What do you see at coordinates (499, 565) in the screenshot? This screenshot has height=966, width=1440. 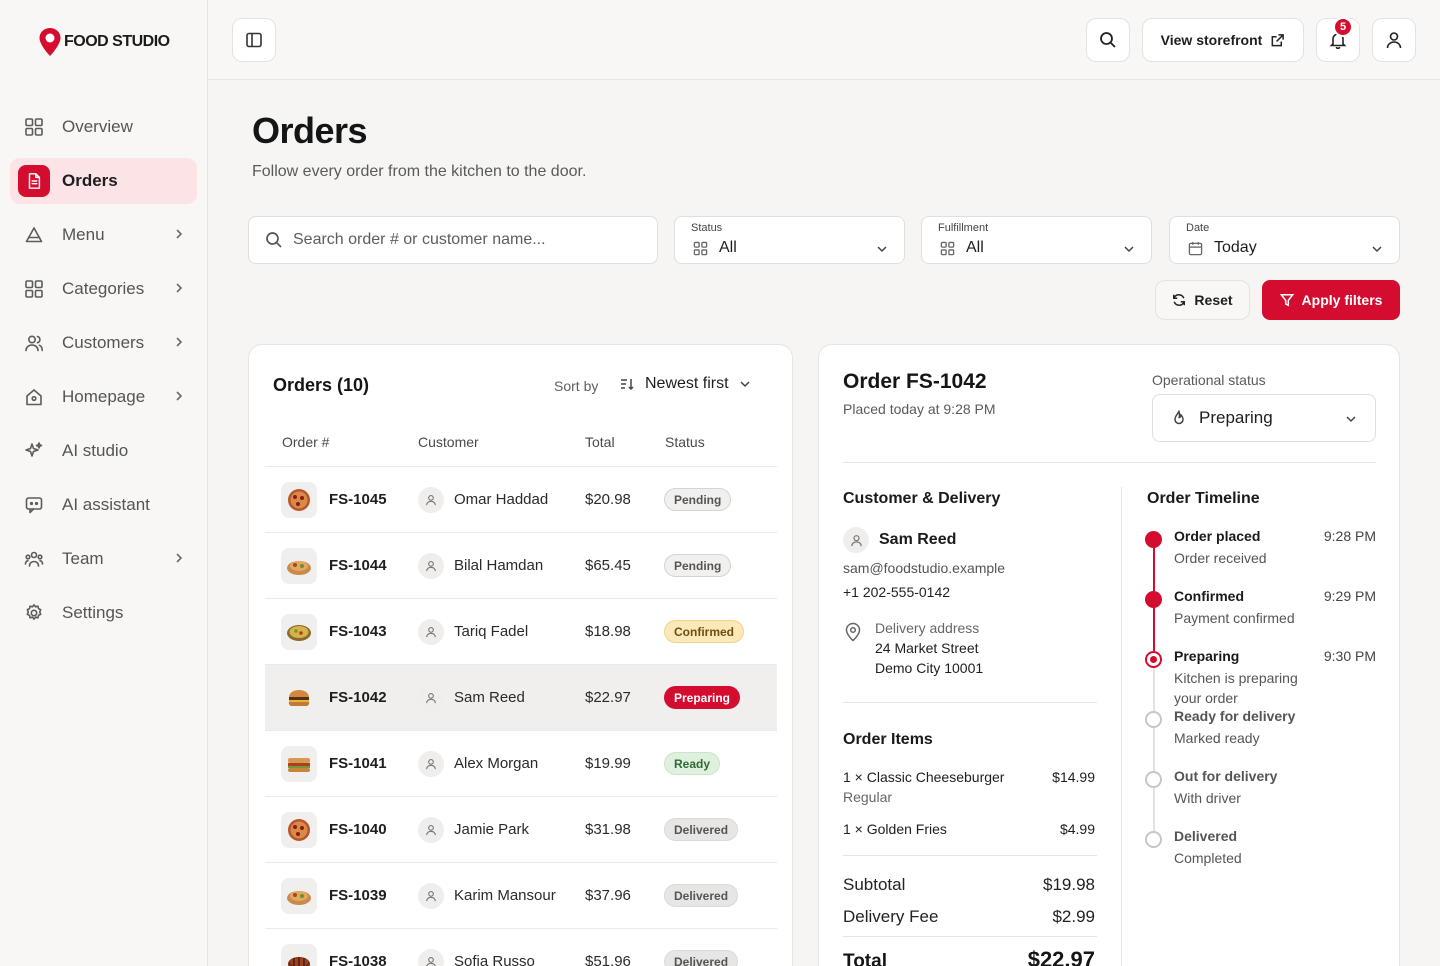 I see `customer-name: Bilal Hamdan` at bounding box center [499, 565].